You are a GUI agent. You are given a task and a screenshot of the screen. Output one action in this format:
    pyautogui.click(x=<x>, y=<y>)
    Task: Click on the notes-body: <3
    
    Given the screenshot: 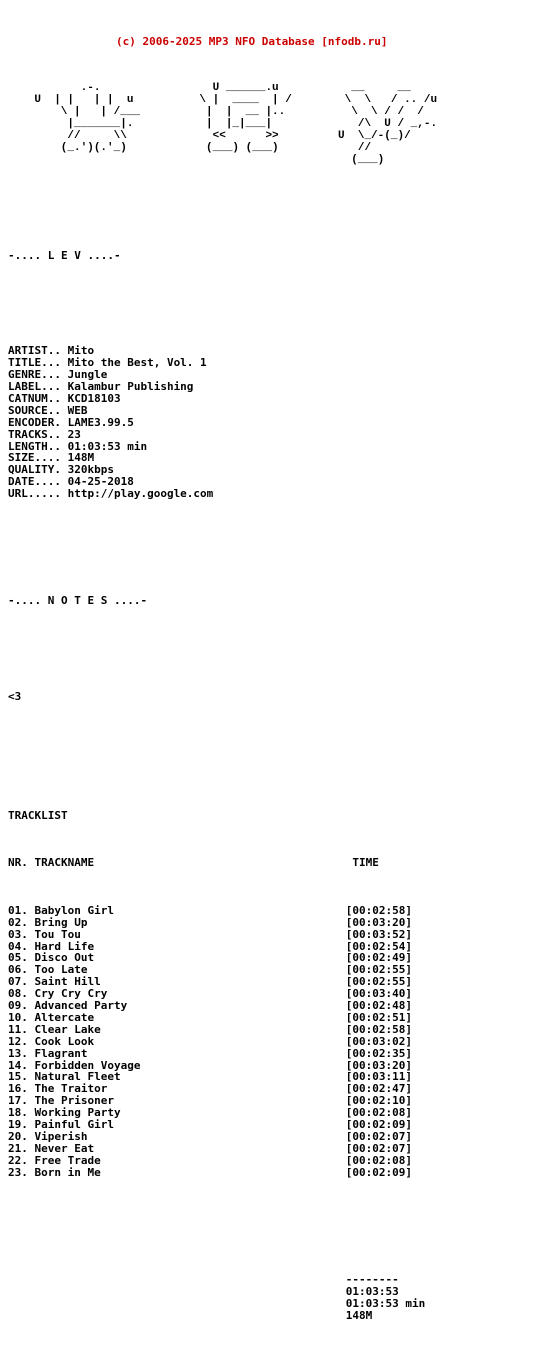 What is the action you would take?
    pyautogui.click(x=15, y=696)
    